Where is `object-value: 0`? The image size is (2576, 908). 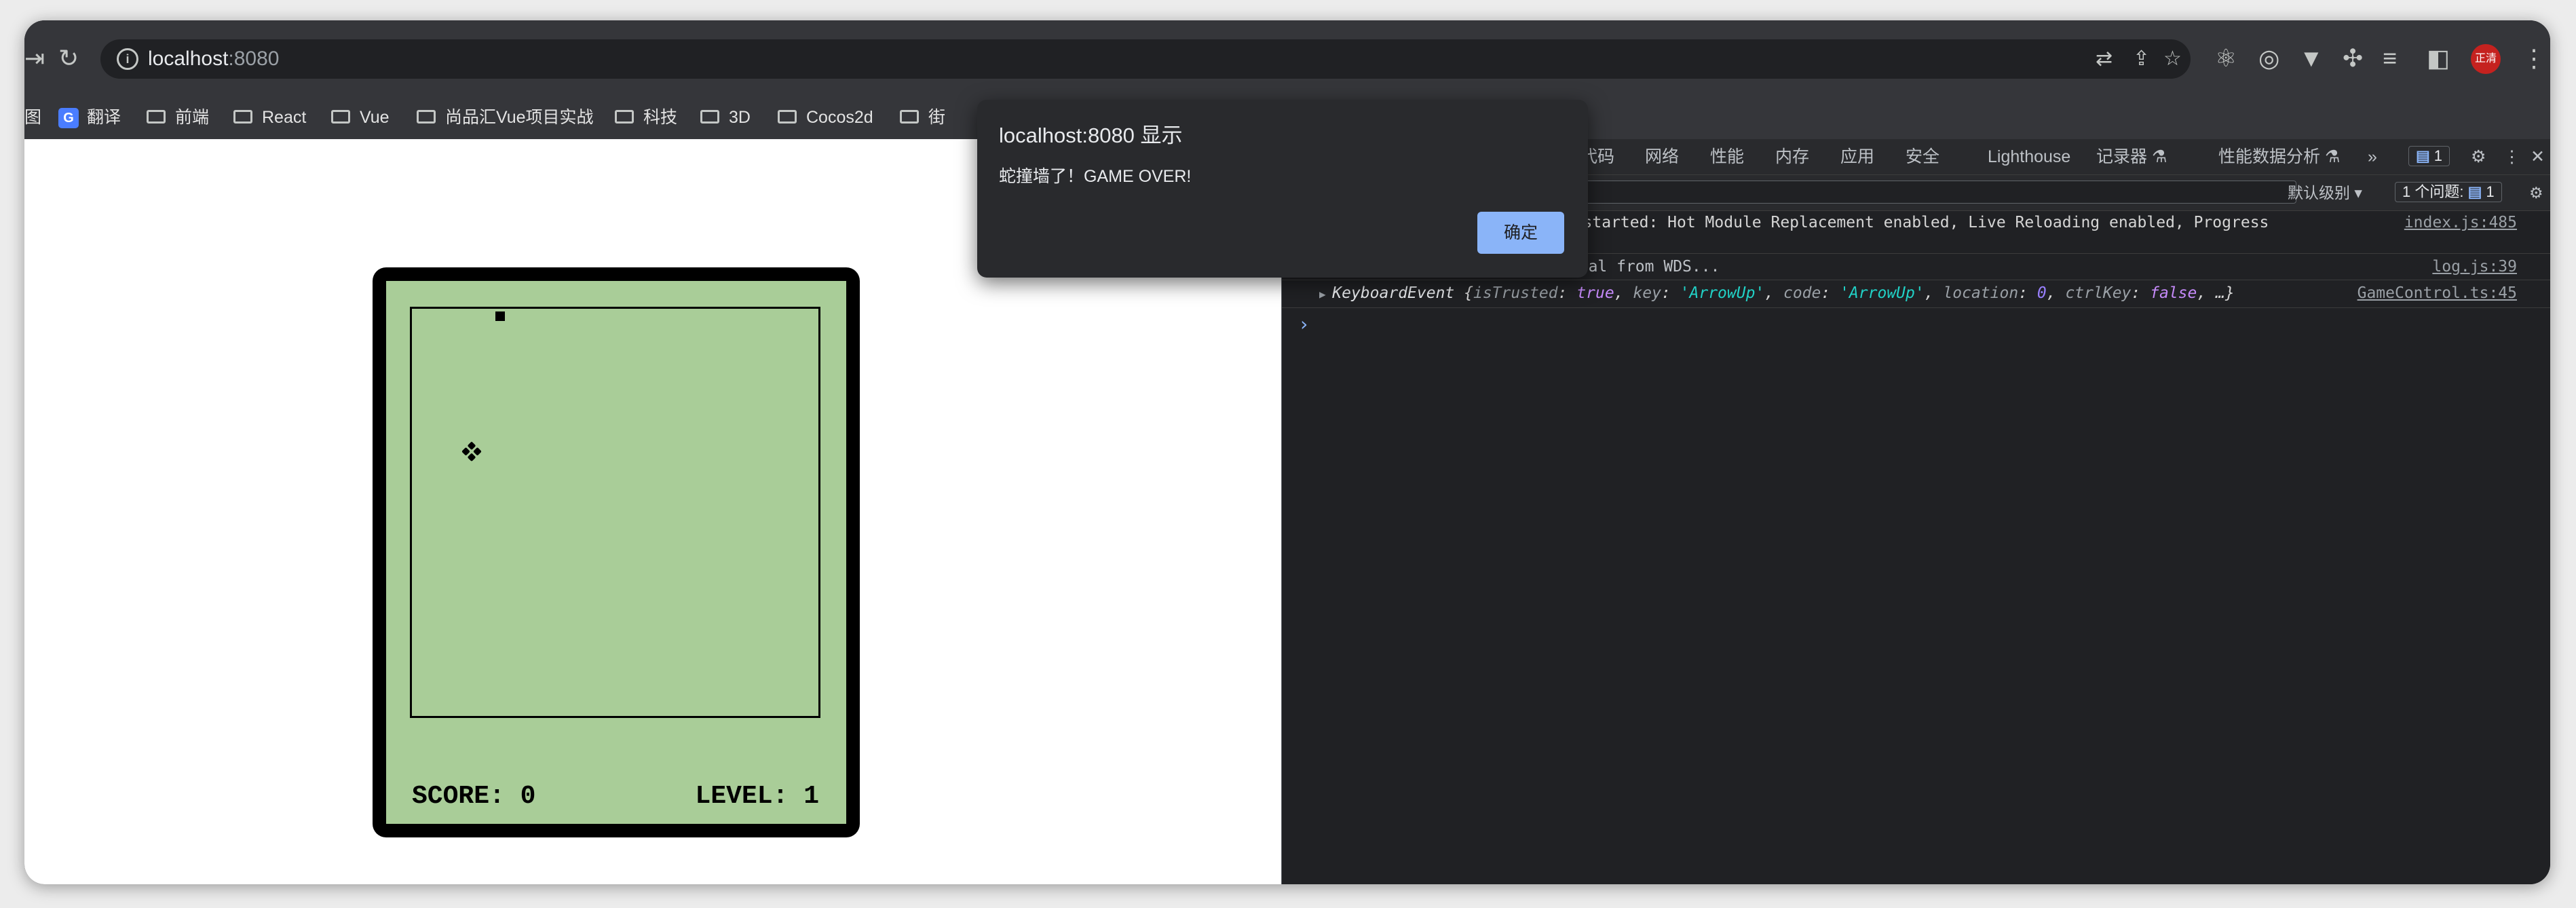 object-value: 0 is located at coordinates (2042, 293).